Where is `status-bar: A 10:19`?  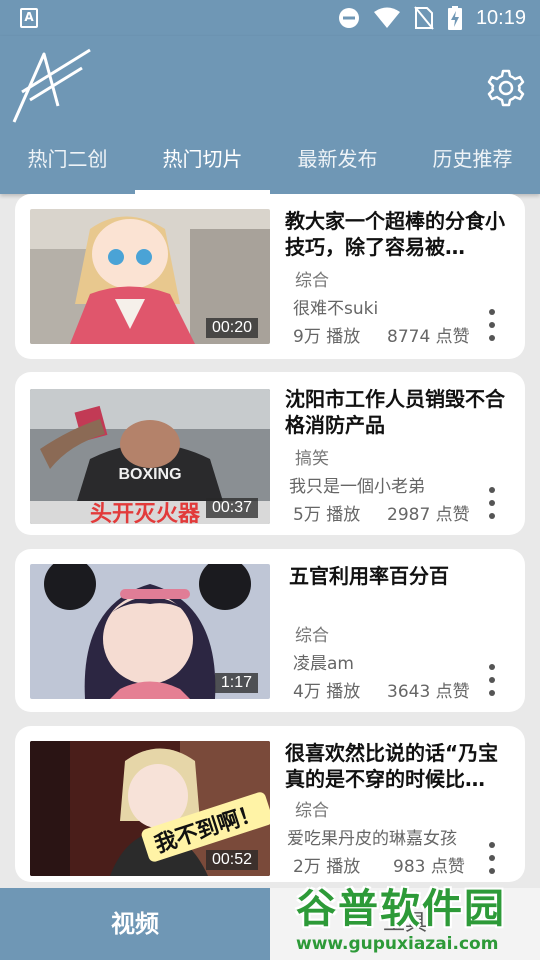 status-bar: A 10:19 is located at coordinates (270, 18).